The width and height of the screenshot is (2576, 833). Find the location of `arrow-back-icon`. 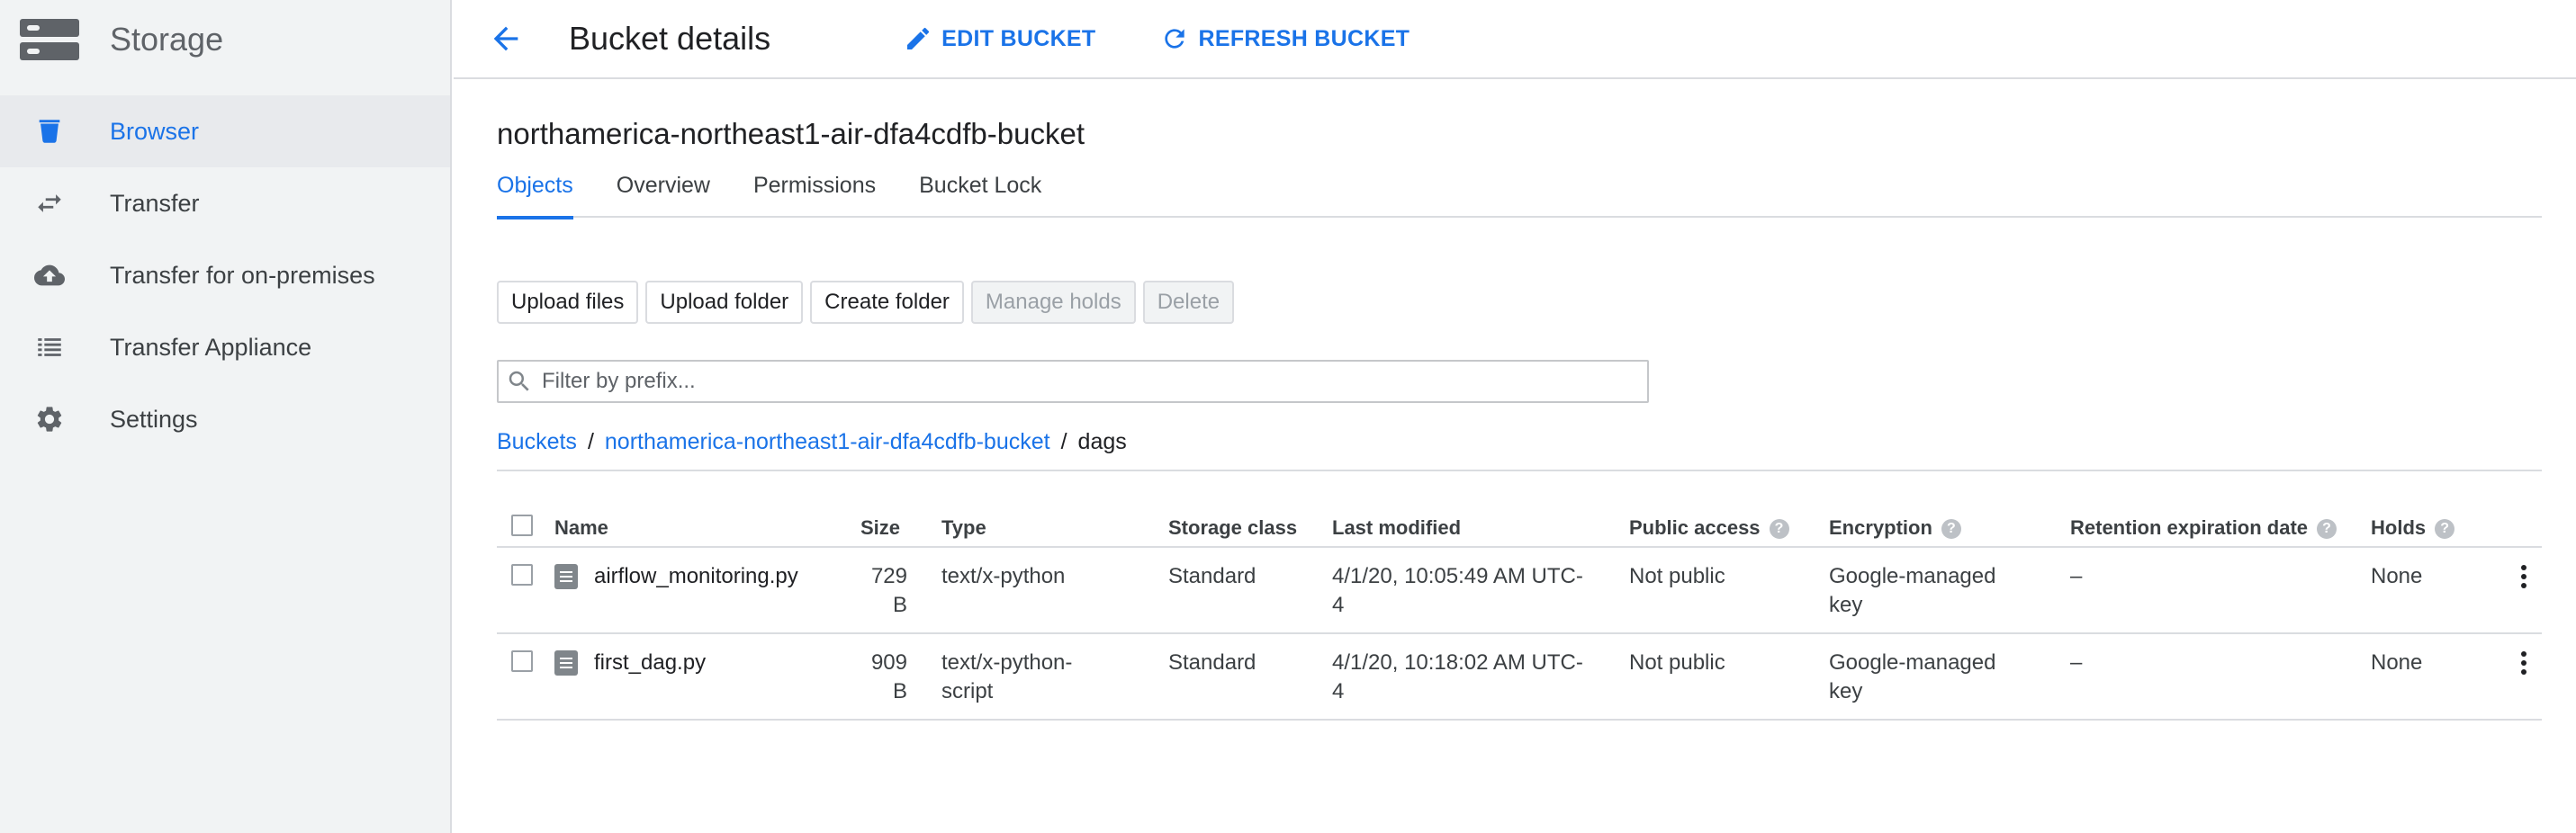

arrow-back-icon is located at coordinates (505, 38).